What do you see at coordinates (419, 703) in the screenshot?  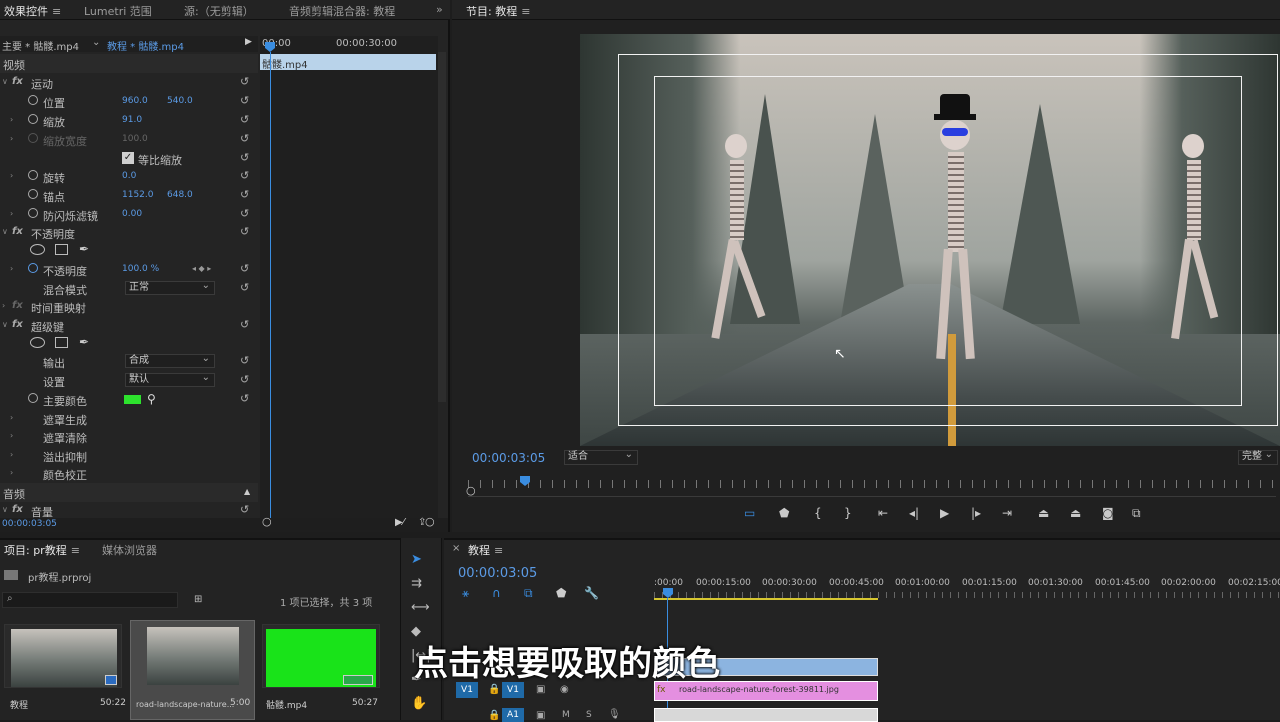 I see `hand-tool-icon: ✋` at bounding box center [419, 703].